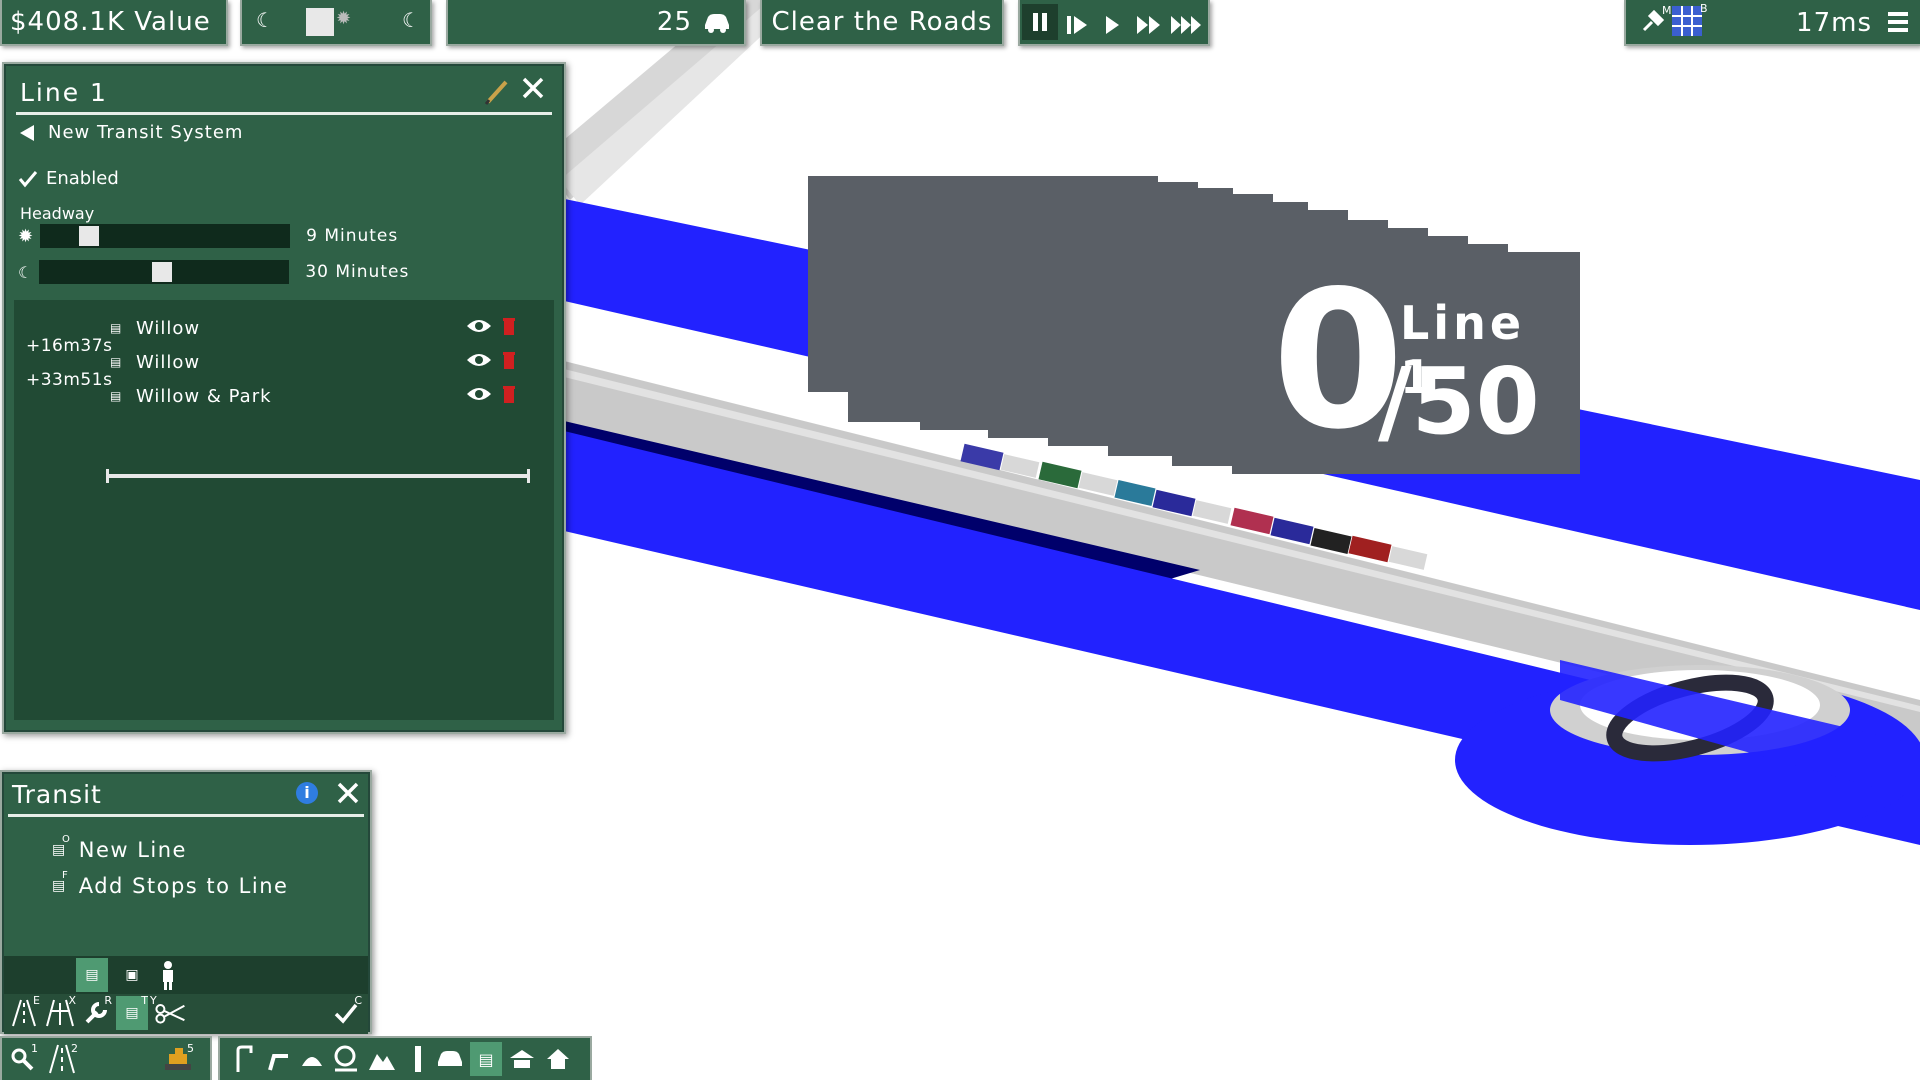 This screenshot has width=1920, height=1080. Describe the element at coordinates (265, 20) in the screenshot. I see `moon-icon: ☾` at that location.